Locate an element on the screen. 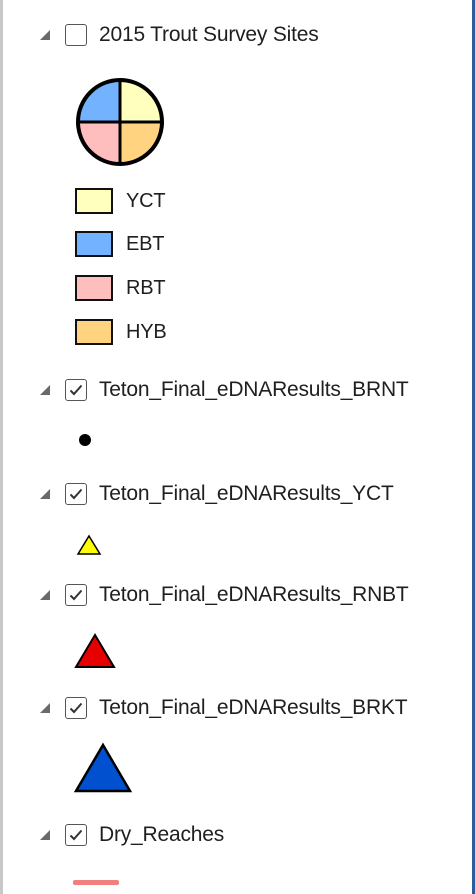 Image resolution: width=475 pixels, height=894 pixels. layer-row-yct: Teton_Final_eDNAResults_YCT is located at coordinates (213, 494).